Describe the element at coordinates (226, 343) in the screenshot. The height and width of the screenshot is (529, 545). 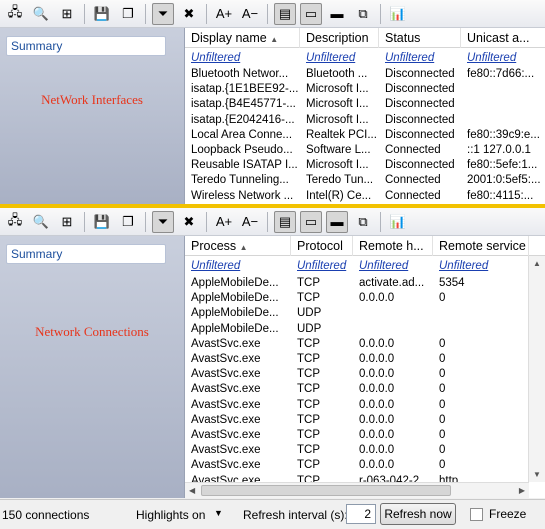
I see `table-cell: AvastSvc.exe` at that location.